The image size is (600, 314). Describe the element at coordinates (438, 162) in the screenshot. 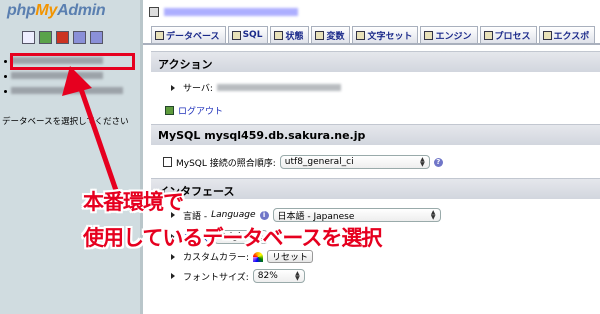

I see `help-icon: ?` at that location.